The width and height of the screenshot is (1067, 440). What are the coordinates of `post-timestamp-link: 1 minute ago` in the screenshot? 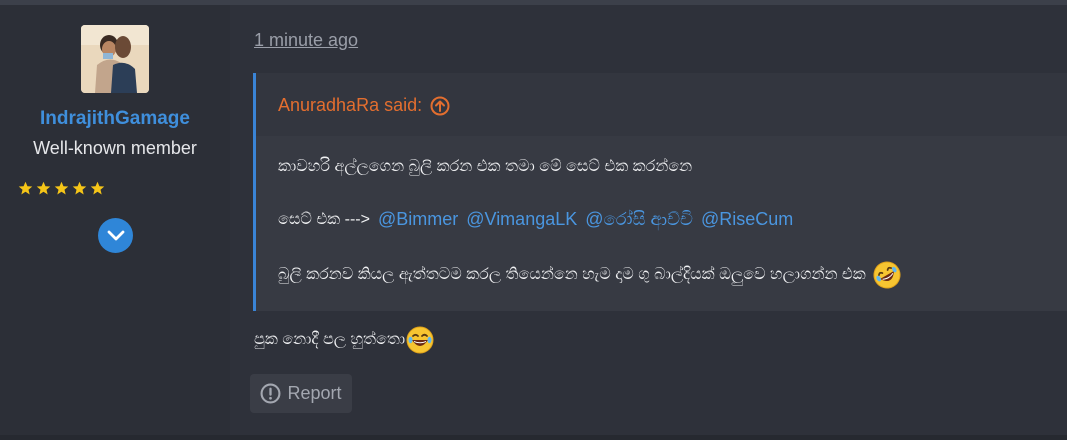 It's located at (306, 40).